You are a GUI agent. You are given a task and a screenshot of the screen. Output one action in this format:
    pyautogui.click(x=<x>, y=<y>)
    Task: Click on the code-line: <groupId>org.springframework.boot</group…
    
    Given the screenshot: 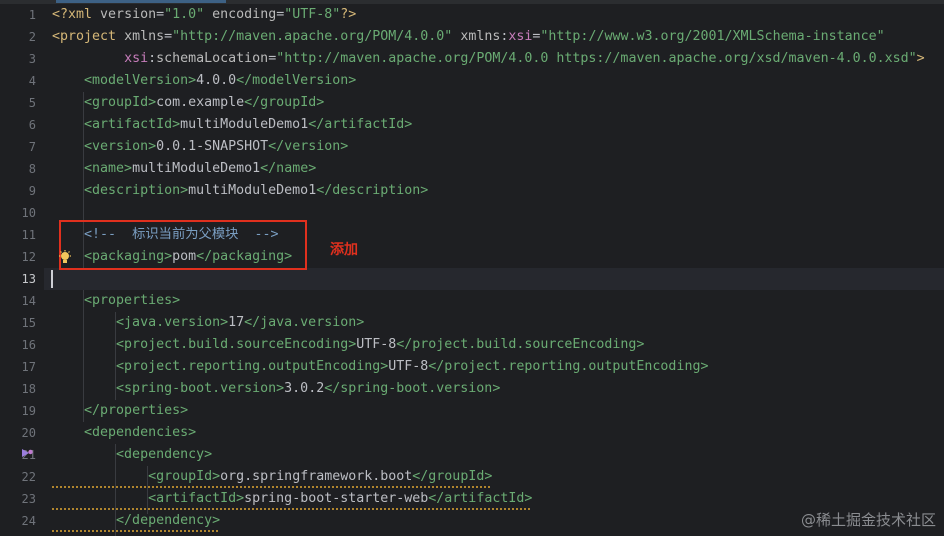 What is the action you would take?
    pyautogui.click(x=498, y=477)
    